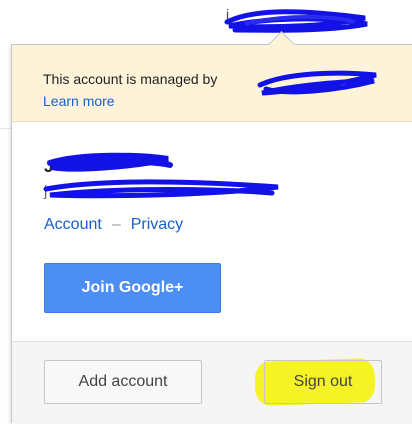 The image size is (412, 424). Describe the element at coordinates (123, 382) in the screenshot. I see `add-account-button: Add account` at that location.